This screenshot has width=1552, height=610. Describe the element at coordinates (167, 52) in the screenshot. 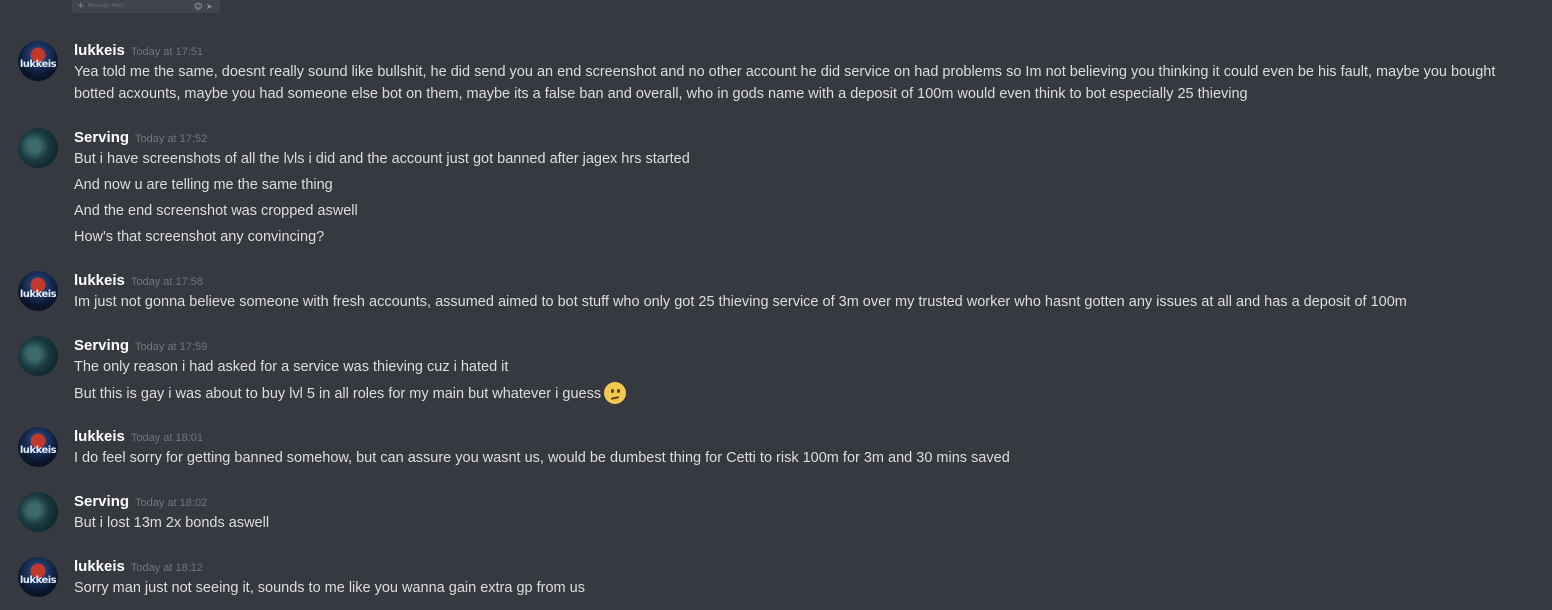

I see `timestamp: Today at 17:51` at that location.